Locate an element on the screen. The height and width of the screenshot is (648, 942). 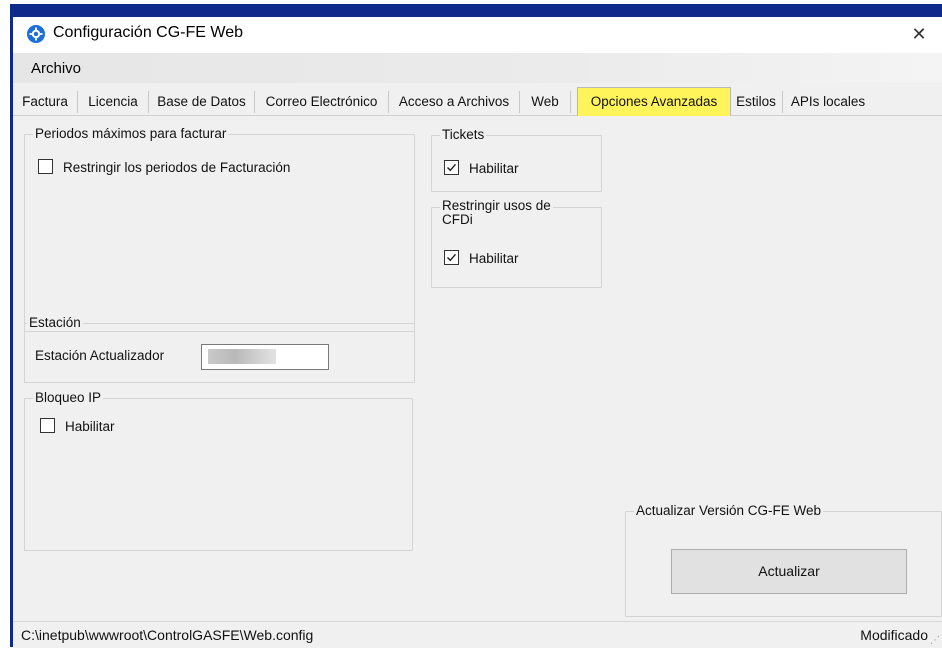
tab-apis-locales: APIs locales is located at coordinates (828, 102).